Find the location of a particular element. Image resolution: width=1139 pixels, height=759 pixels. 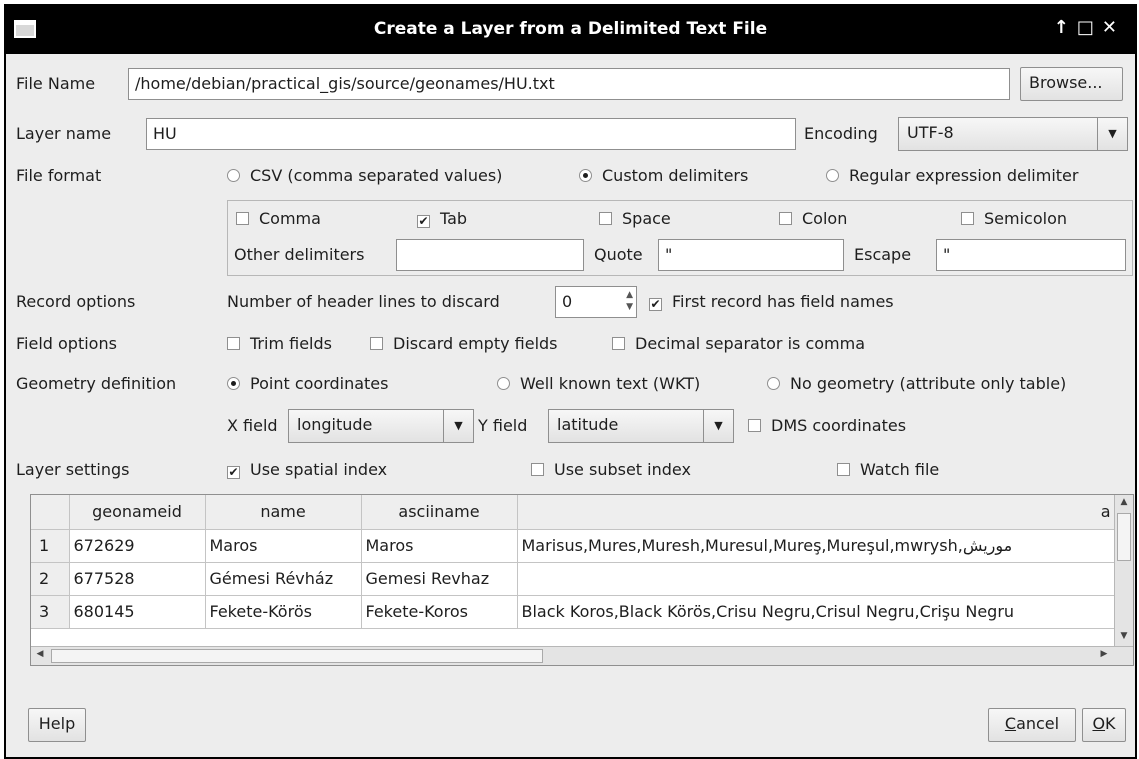

escape-input: " is located at coordinates (1031, 255).